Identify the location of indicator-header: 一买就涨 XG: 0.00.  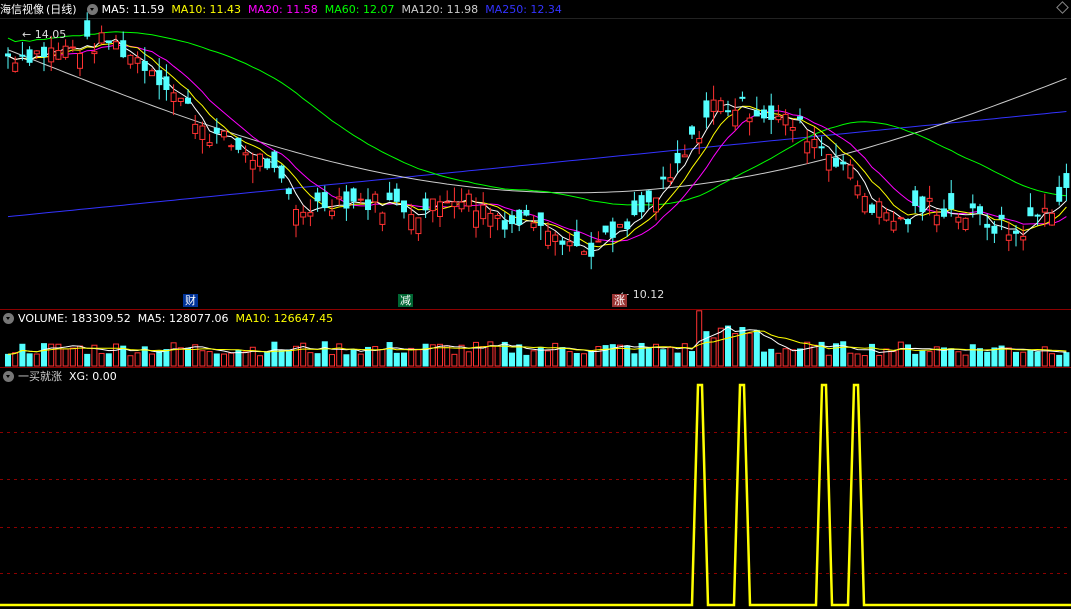
(62, 376).